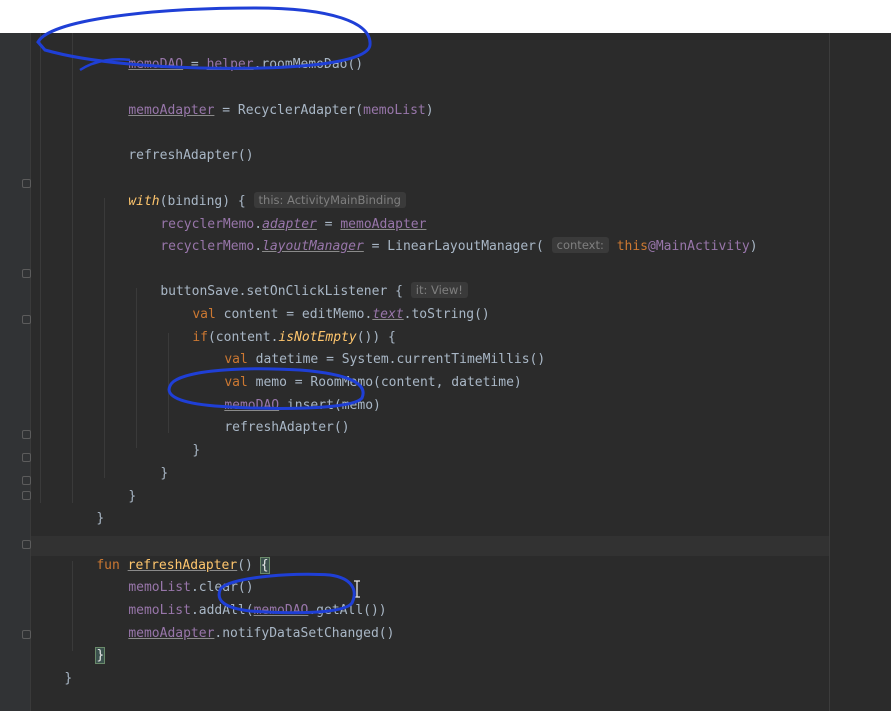 This screenshot has height=711, width=891. I want to click on code-line: recyclerMemo.adapter = memoAdapter, so click(277, 213).